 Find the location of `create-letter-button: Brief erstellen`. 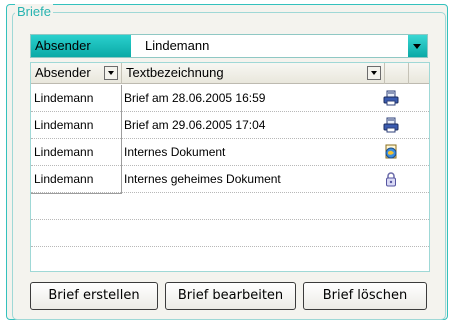

create-letter-button: Brief erstellen is located at coordinates (94, 296).